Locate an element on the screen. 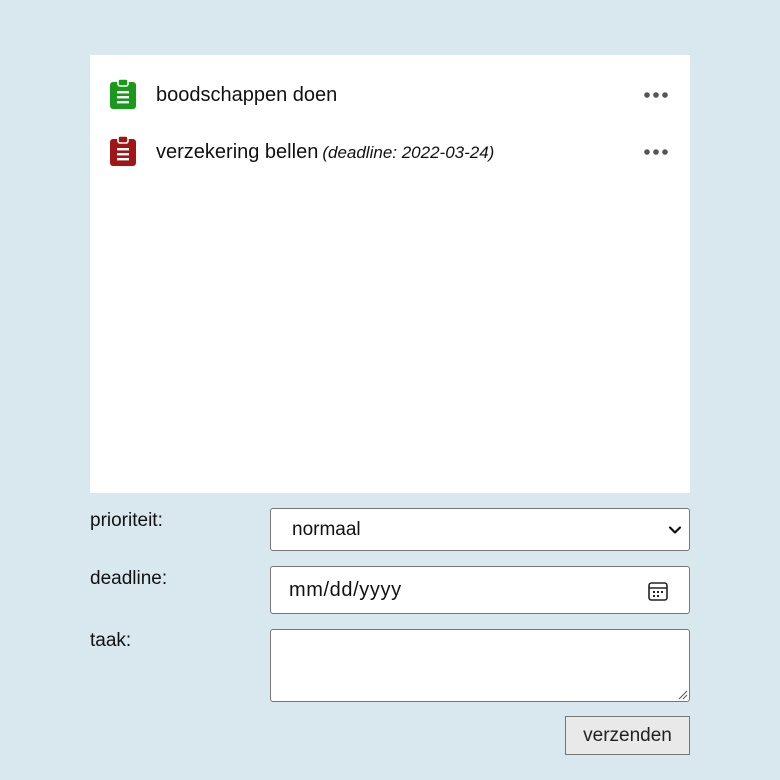 The image size is (780, 780). task-text: verzekering bellen (deadline: 2022-03-24) is located at coordinates (325, 152).